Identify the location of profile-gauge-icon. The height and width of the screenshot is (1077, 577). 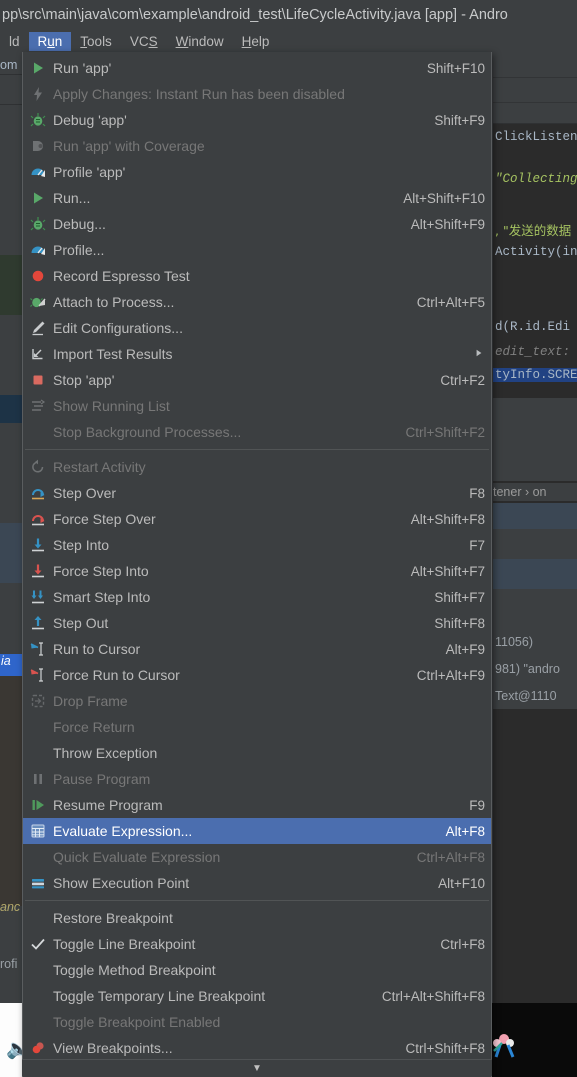
(38, 172).